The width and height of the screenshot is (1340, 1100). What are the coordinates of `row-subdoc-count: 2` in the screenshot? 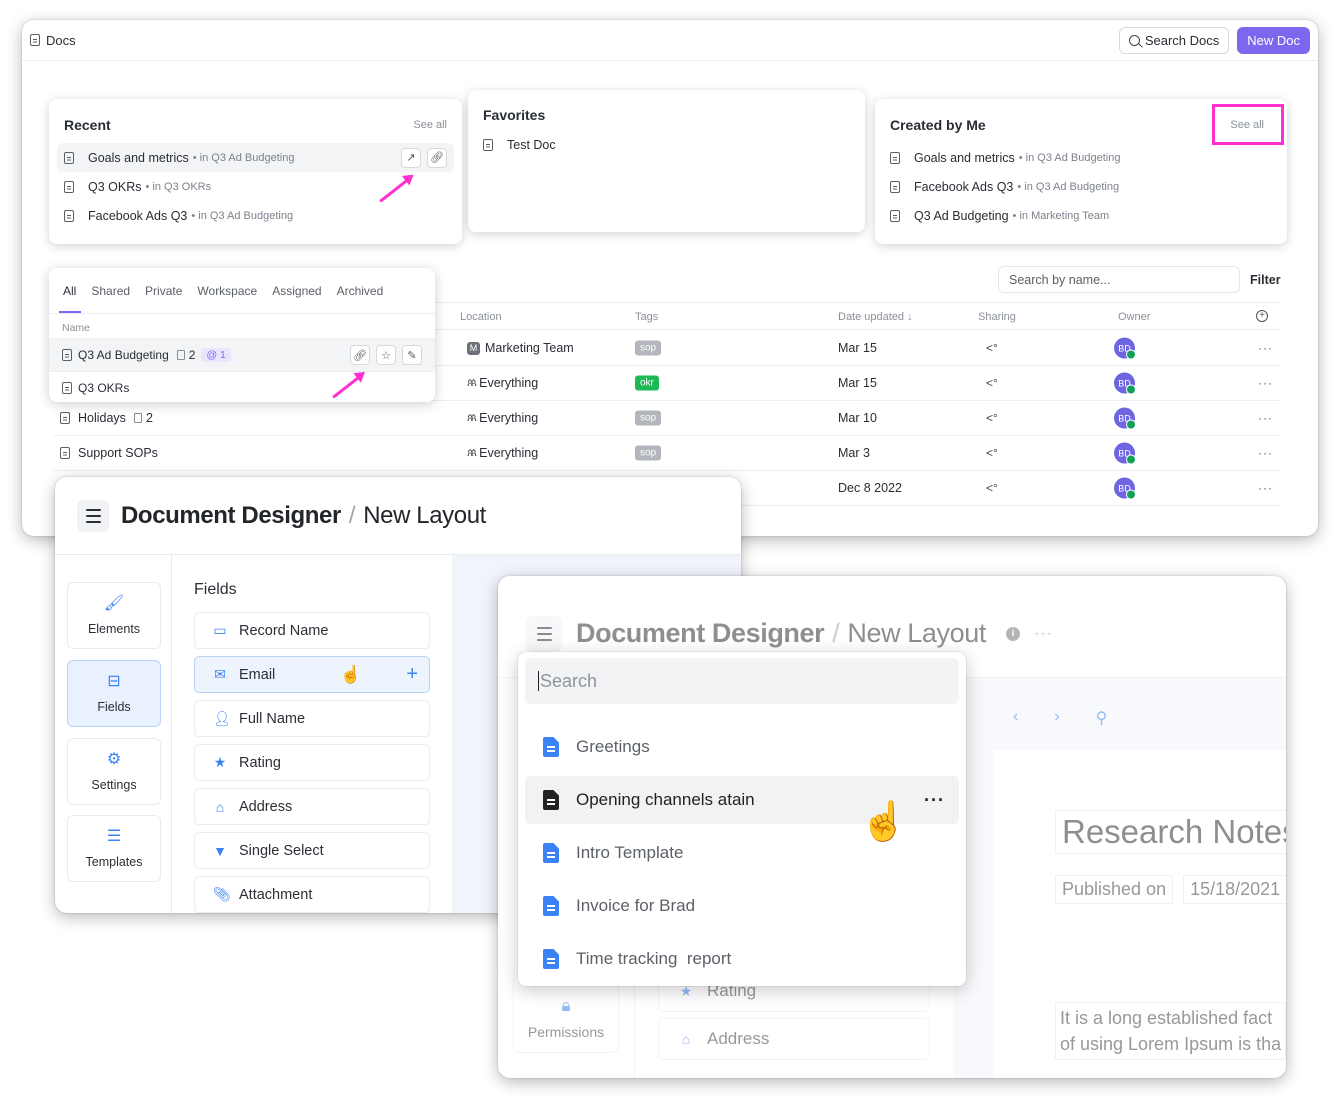 It's located at (149, 418).